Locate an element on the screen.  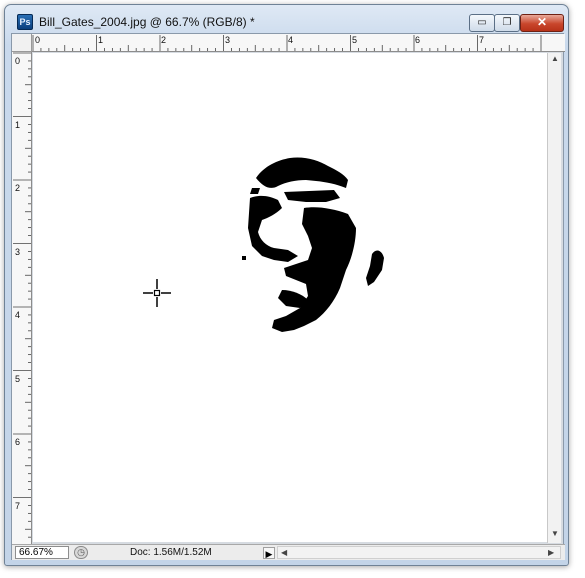
scroll-left-icon: ◀ is located at coordinates (284, 552).